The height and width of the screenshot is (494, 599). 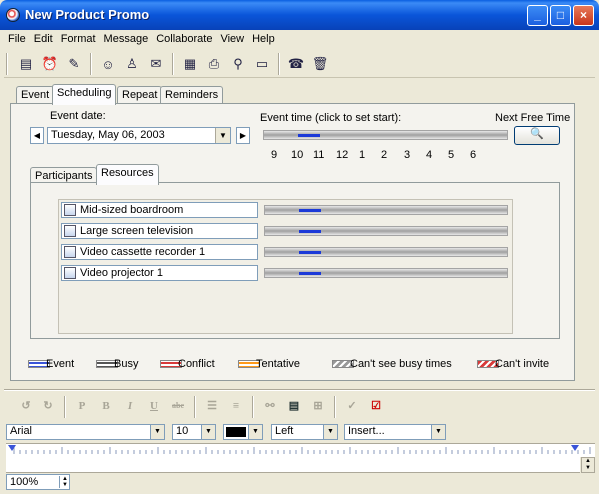 I want to click on event-time-label: Event time (click to set start):, so click(x=331, y=118).